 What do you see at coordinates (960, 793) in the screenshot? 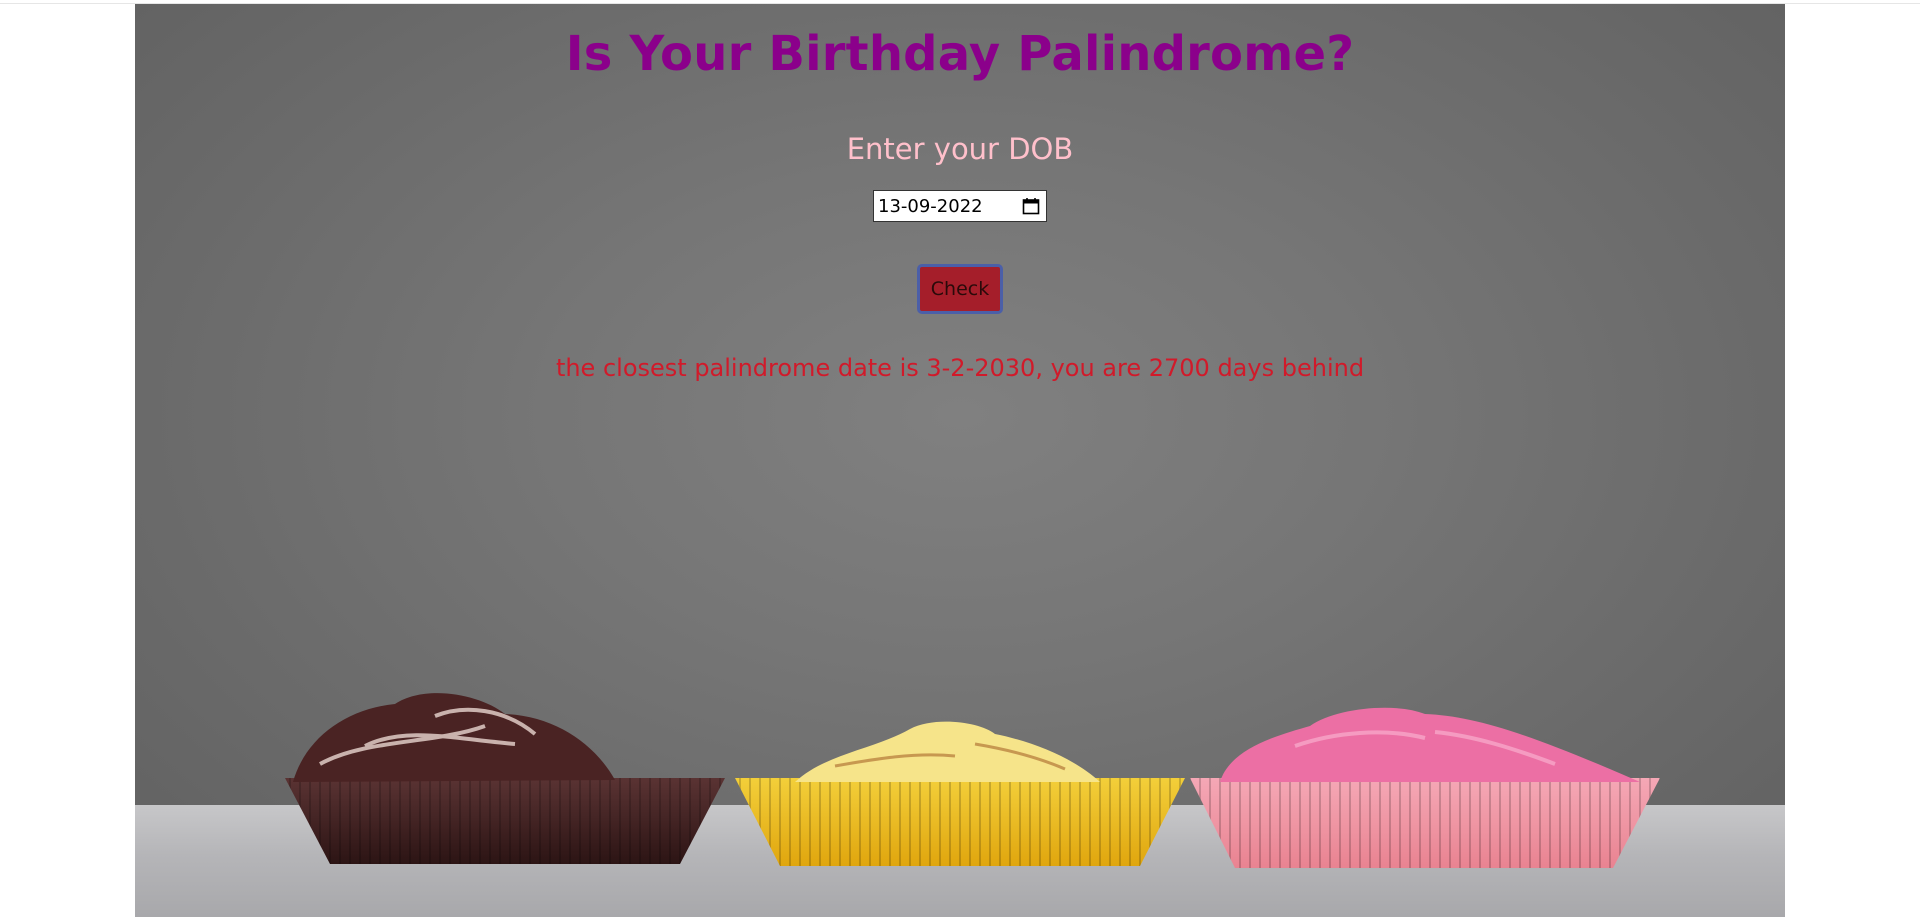
I see `lemon-cupcake` at bounding box center [960, 793].